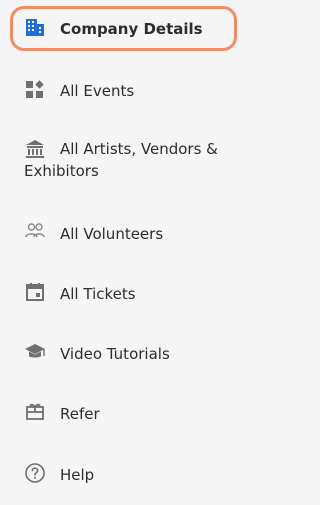 The height and width of the screenshot is (505, 320). What do you see at coordinates (122, 414) in the screenshot?
I see `sidebar-item-refer: Refer` at bounding box center [122, 414].